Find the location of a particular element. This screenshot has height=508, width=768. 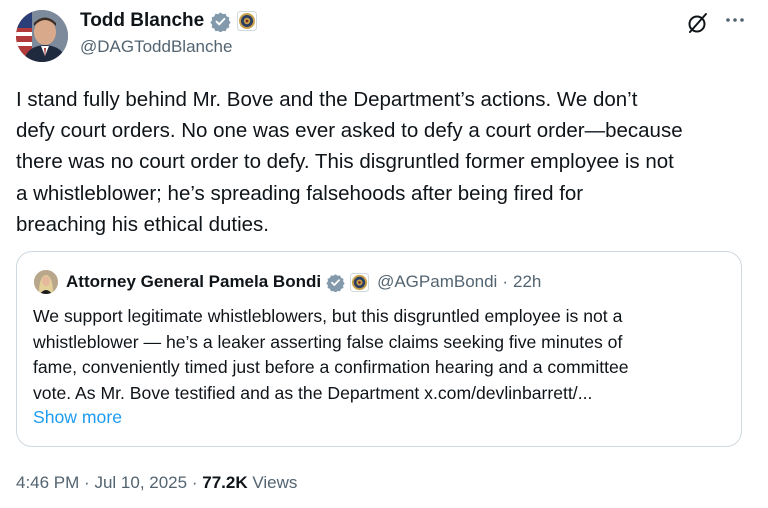

author-avatar is located at coordinates (42, 36).